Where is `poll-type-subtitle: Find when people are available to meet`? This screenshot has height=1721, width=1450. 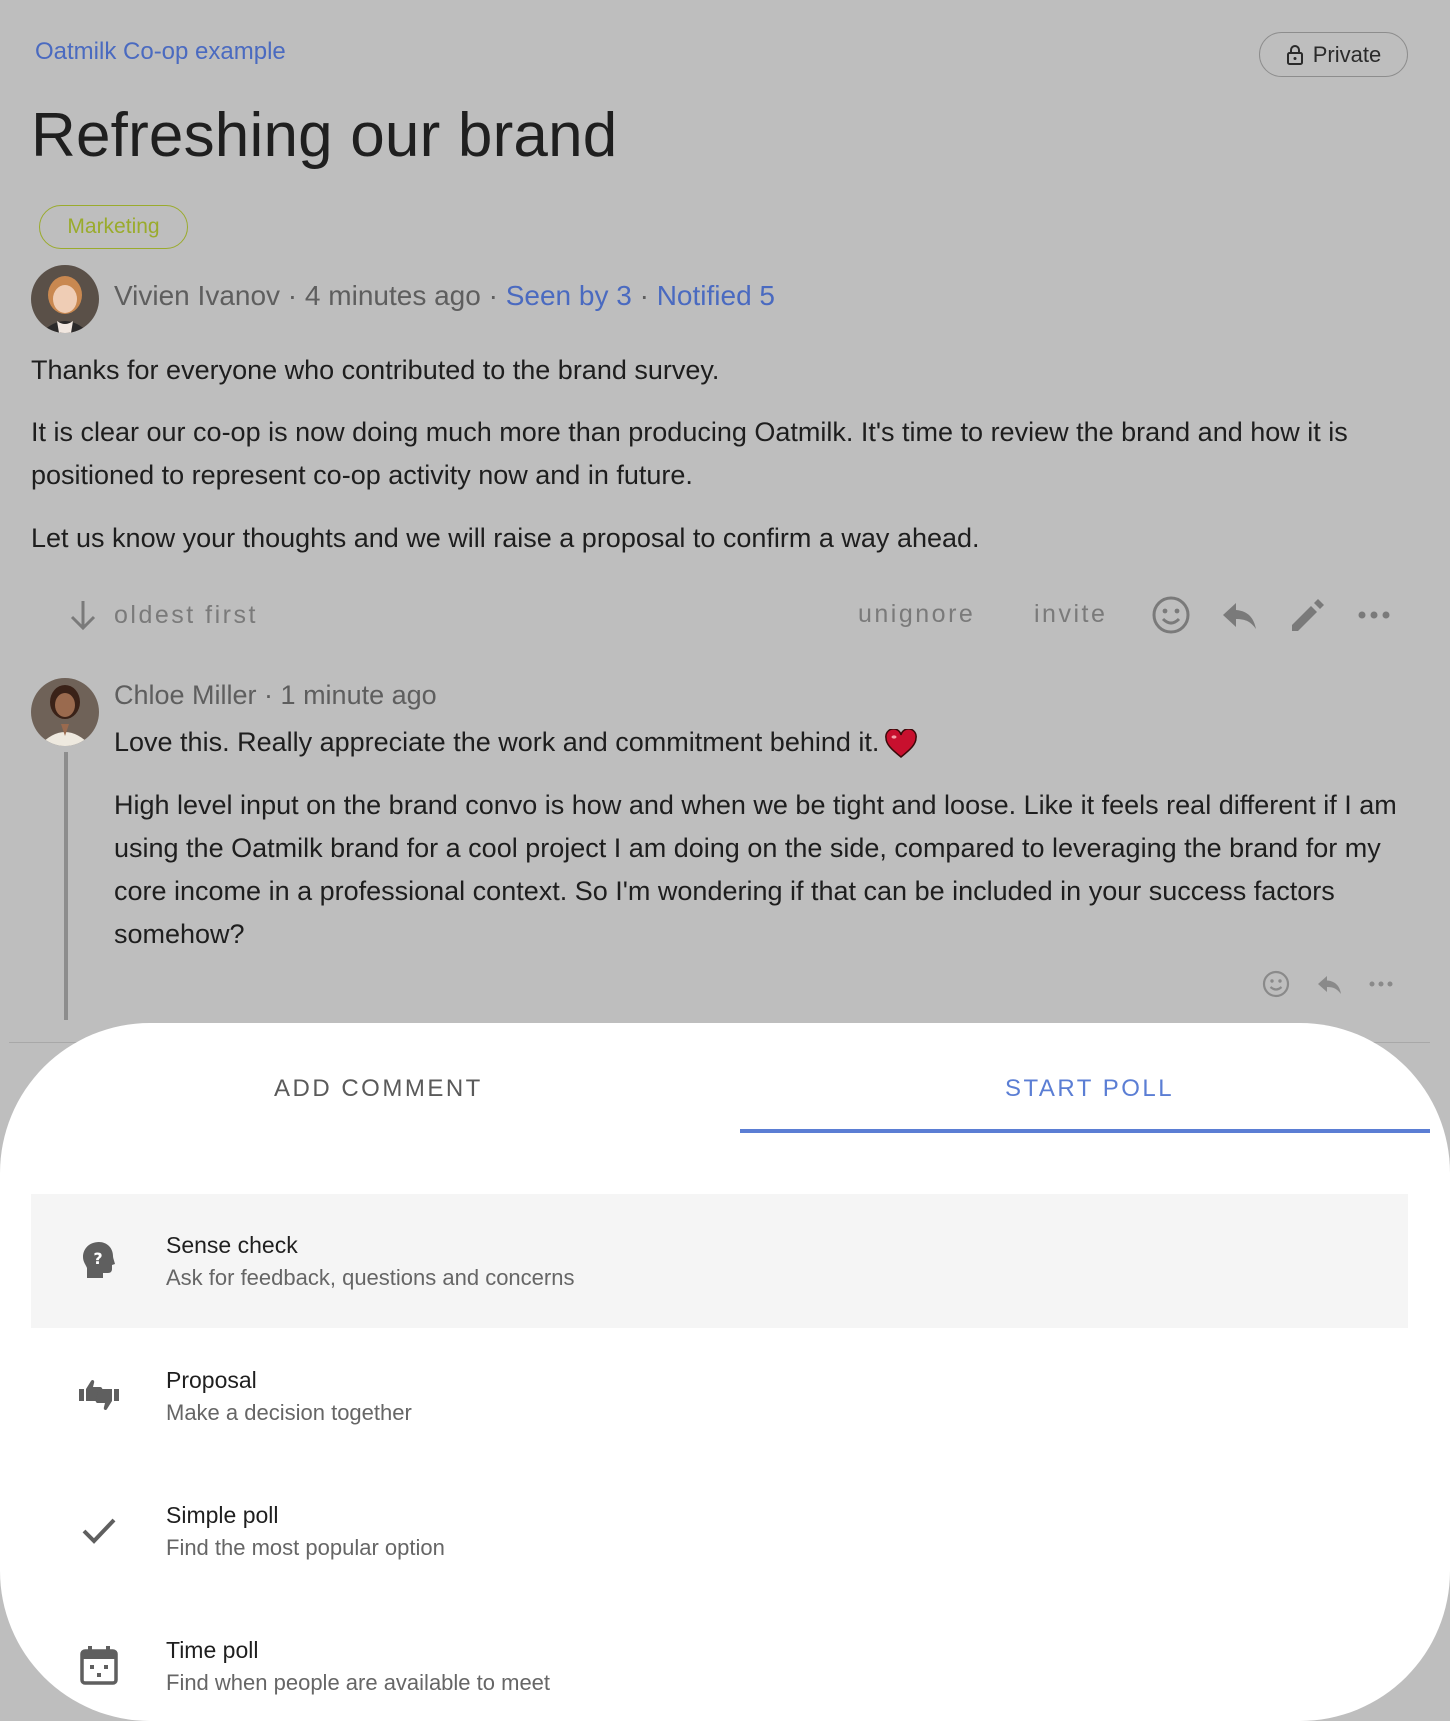
poll-type-subtitle: Find when people are available to meet is located at coordinates (358, 1682).